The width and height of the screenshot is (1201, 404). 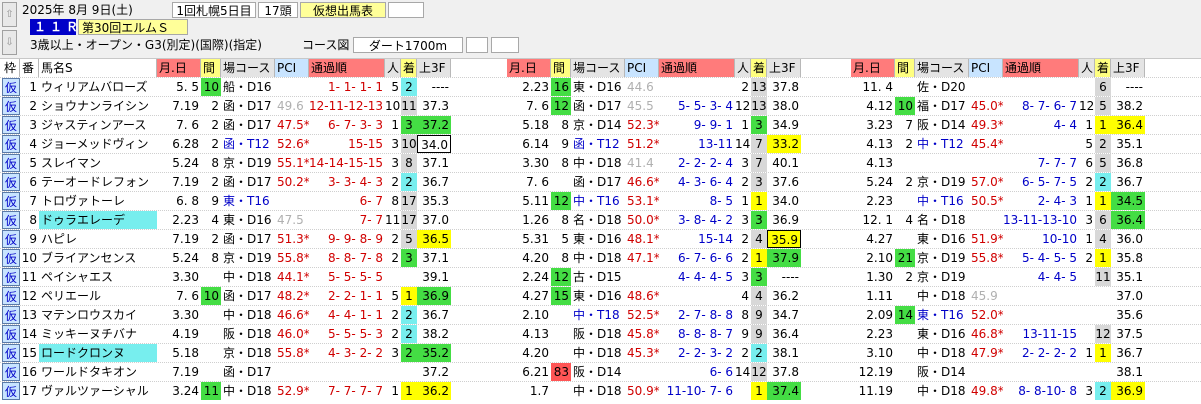 What do you see at coordinates (9, 42) in the screenshot?
I see `down-arrow-icon: ⇩` at bounding box center [9, 42].